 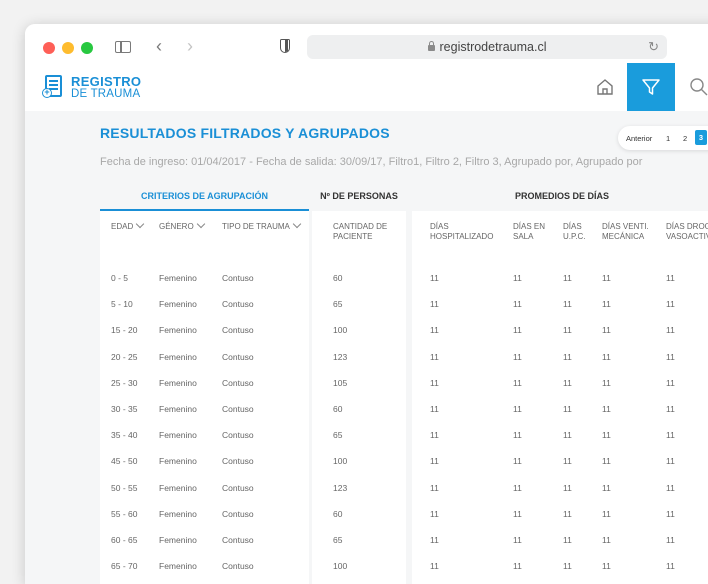 I want to click on zoom-window-button, so click(x=87, y=48).